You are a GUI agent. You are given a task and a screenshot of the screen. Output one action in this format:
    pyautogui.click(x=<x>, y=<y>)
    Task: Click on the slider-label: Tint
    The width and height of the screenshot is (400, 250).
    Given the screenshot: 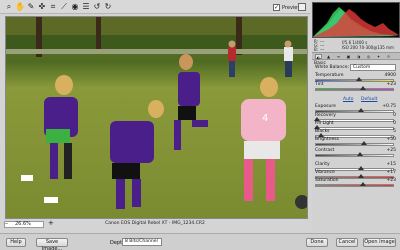 What is the action you would take?
    pyautogui.click(x=319, y=84)
    